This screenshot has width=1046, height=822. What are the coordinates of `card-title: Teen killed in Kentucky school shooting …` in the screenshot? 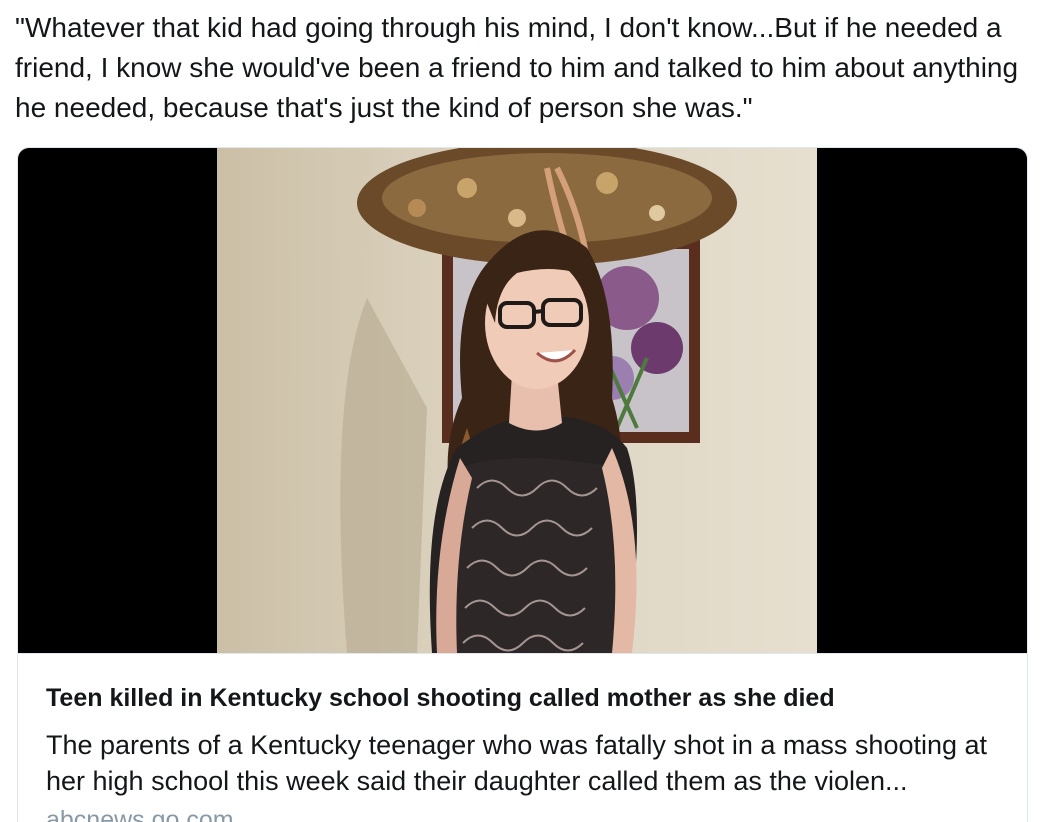 It's located at (526, 698).